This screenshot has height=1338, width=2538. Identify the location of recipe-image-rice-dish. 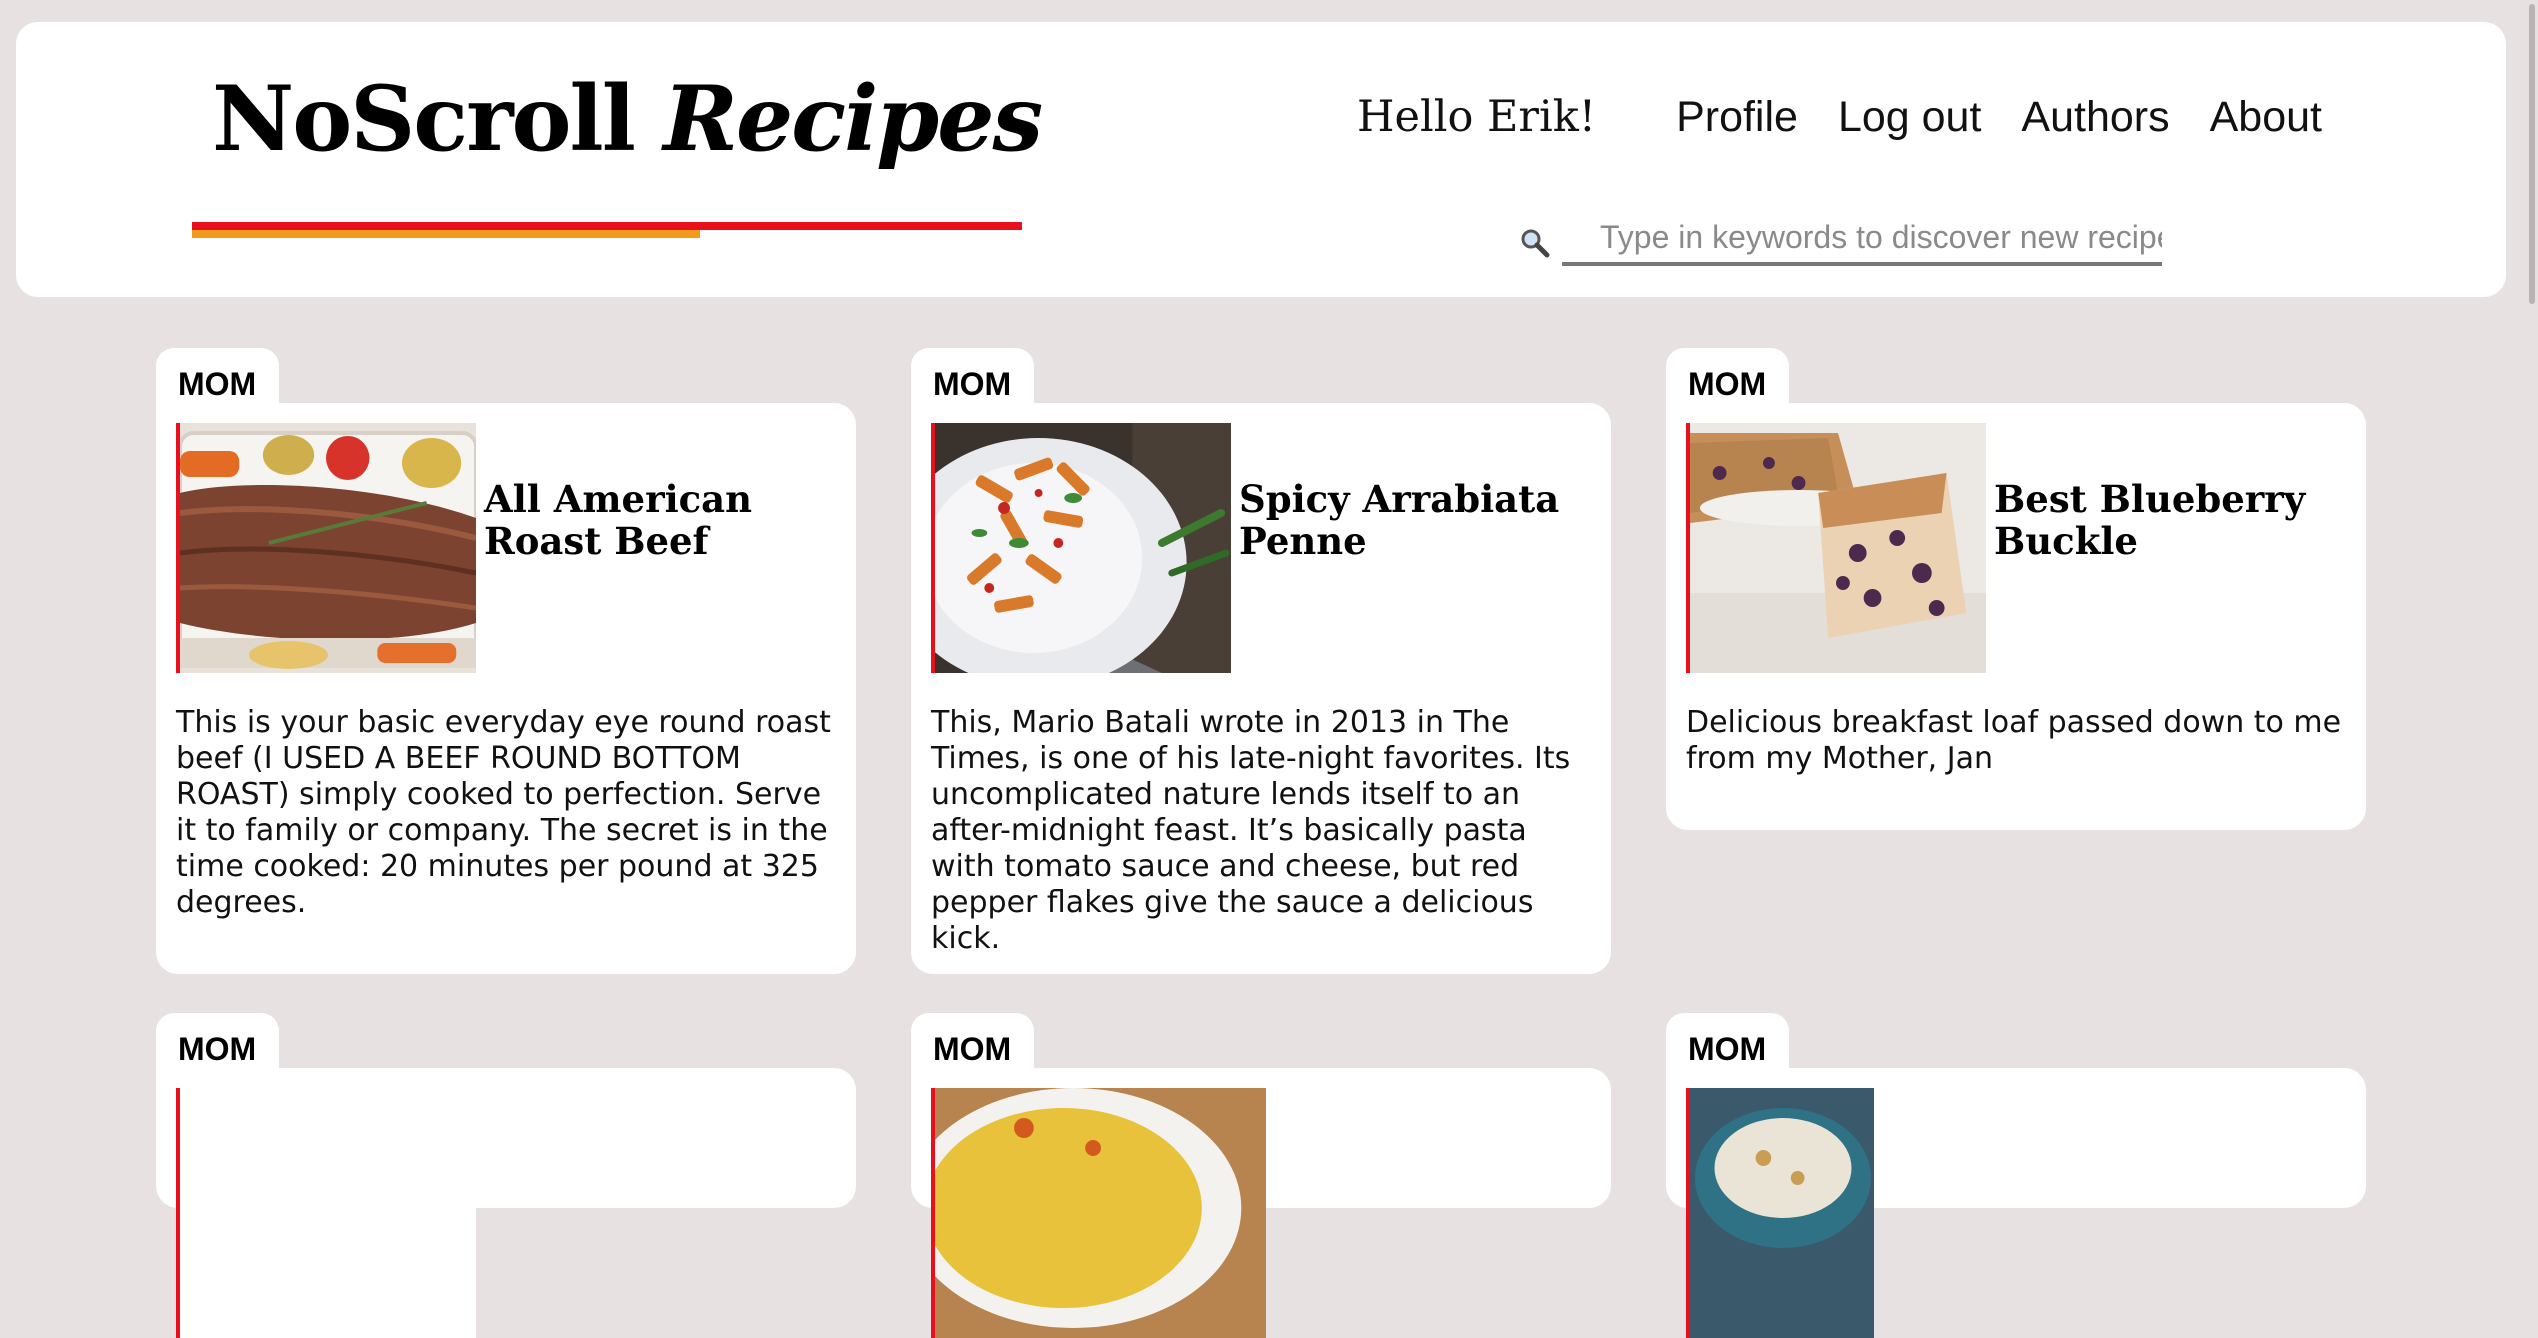
(1098, 1213).